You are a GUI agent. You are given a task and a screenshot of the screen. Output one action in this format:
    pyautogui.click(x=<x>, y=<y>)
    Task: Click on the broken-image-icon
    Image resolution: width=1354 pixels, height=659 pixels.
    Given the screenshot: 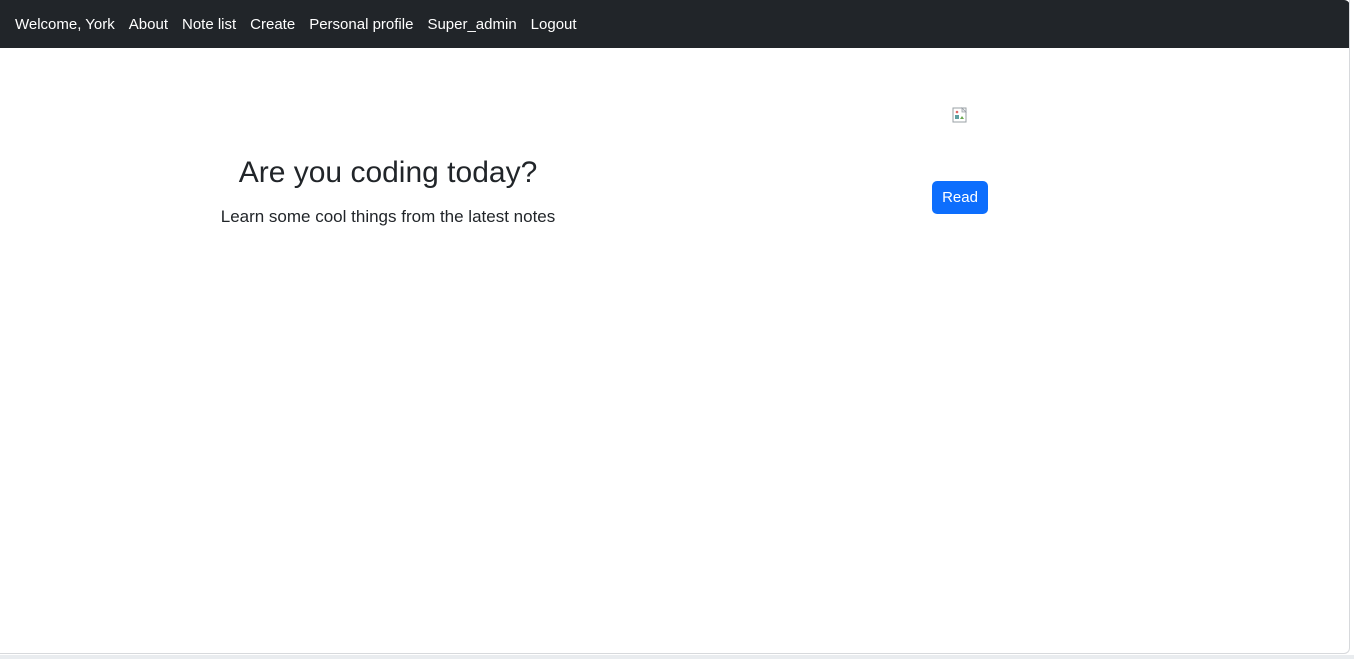 What is the action you would take?
    pyautogui.click(x=960, y=115)
    